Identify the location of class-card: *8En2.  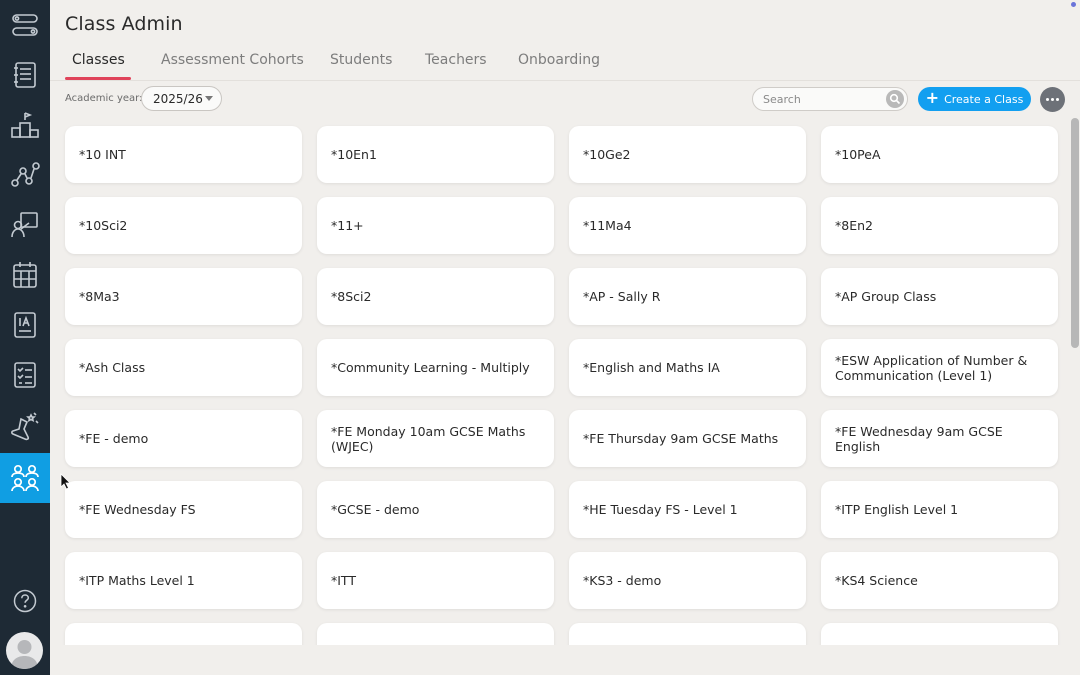
(939, 225).